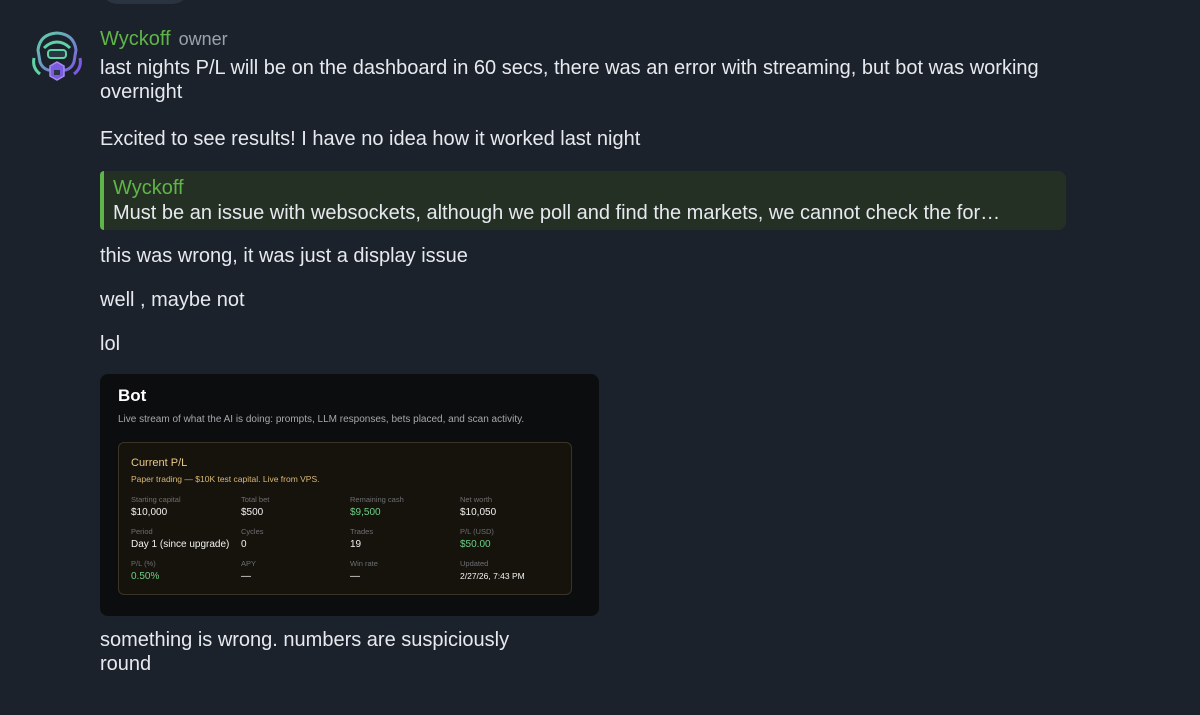 The image size is (1200, 715). I want to click on stat-value: 2/27/26, 7:43 PM, so click(492, 576).